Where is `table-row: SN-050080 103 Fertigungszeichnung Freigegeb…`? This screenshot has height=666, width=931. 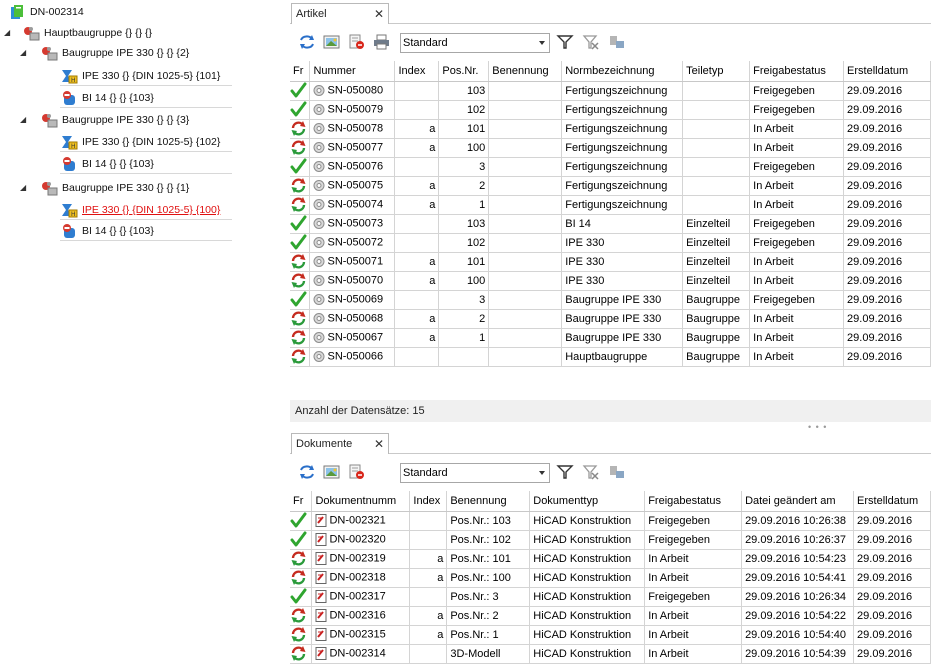 table-row: SN-050080 103 Fertigungszeichnung Freigegeb… is located at coordinates (610, 91).